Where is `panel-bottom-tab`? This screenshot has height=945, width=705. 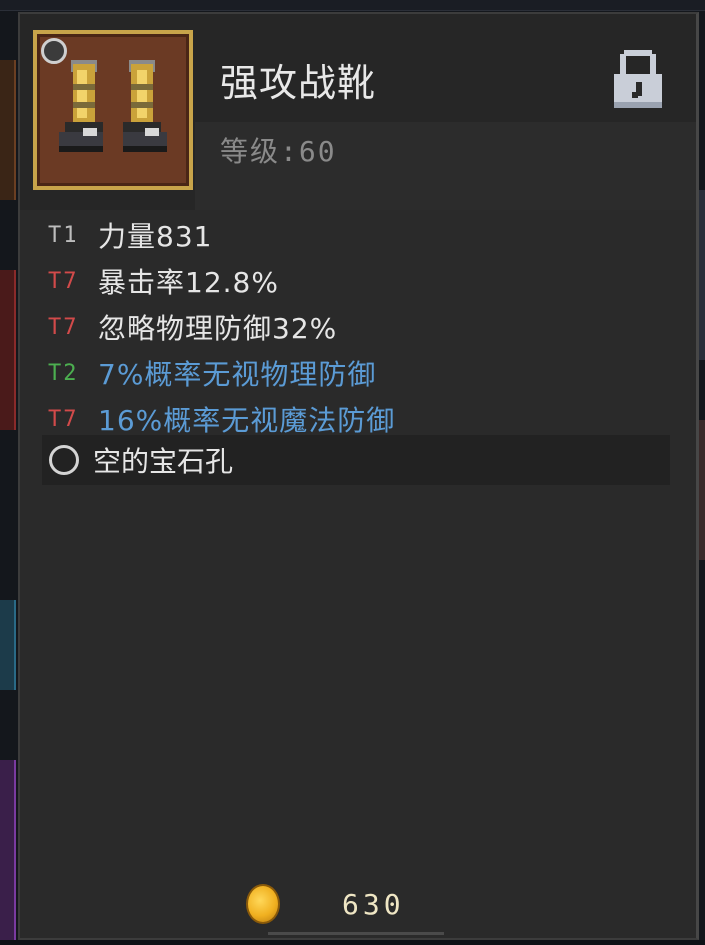 panel-bottom-tab is located at coordinates (356, 938).